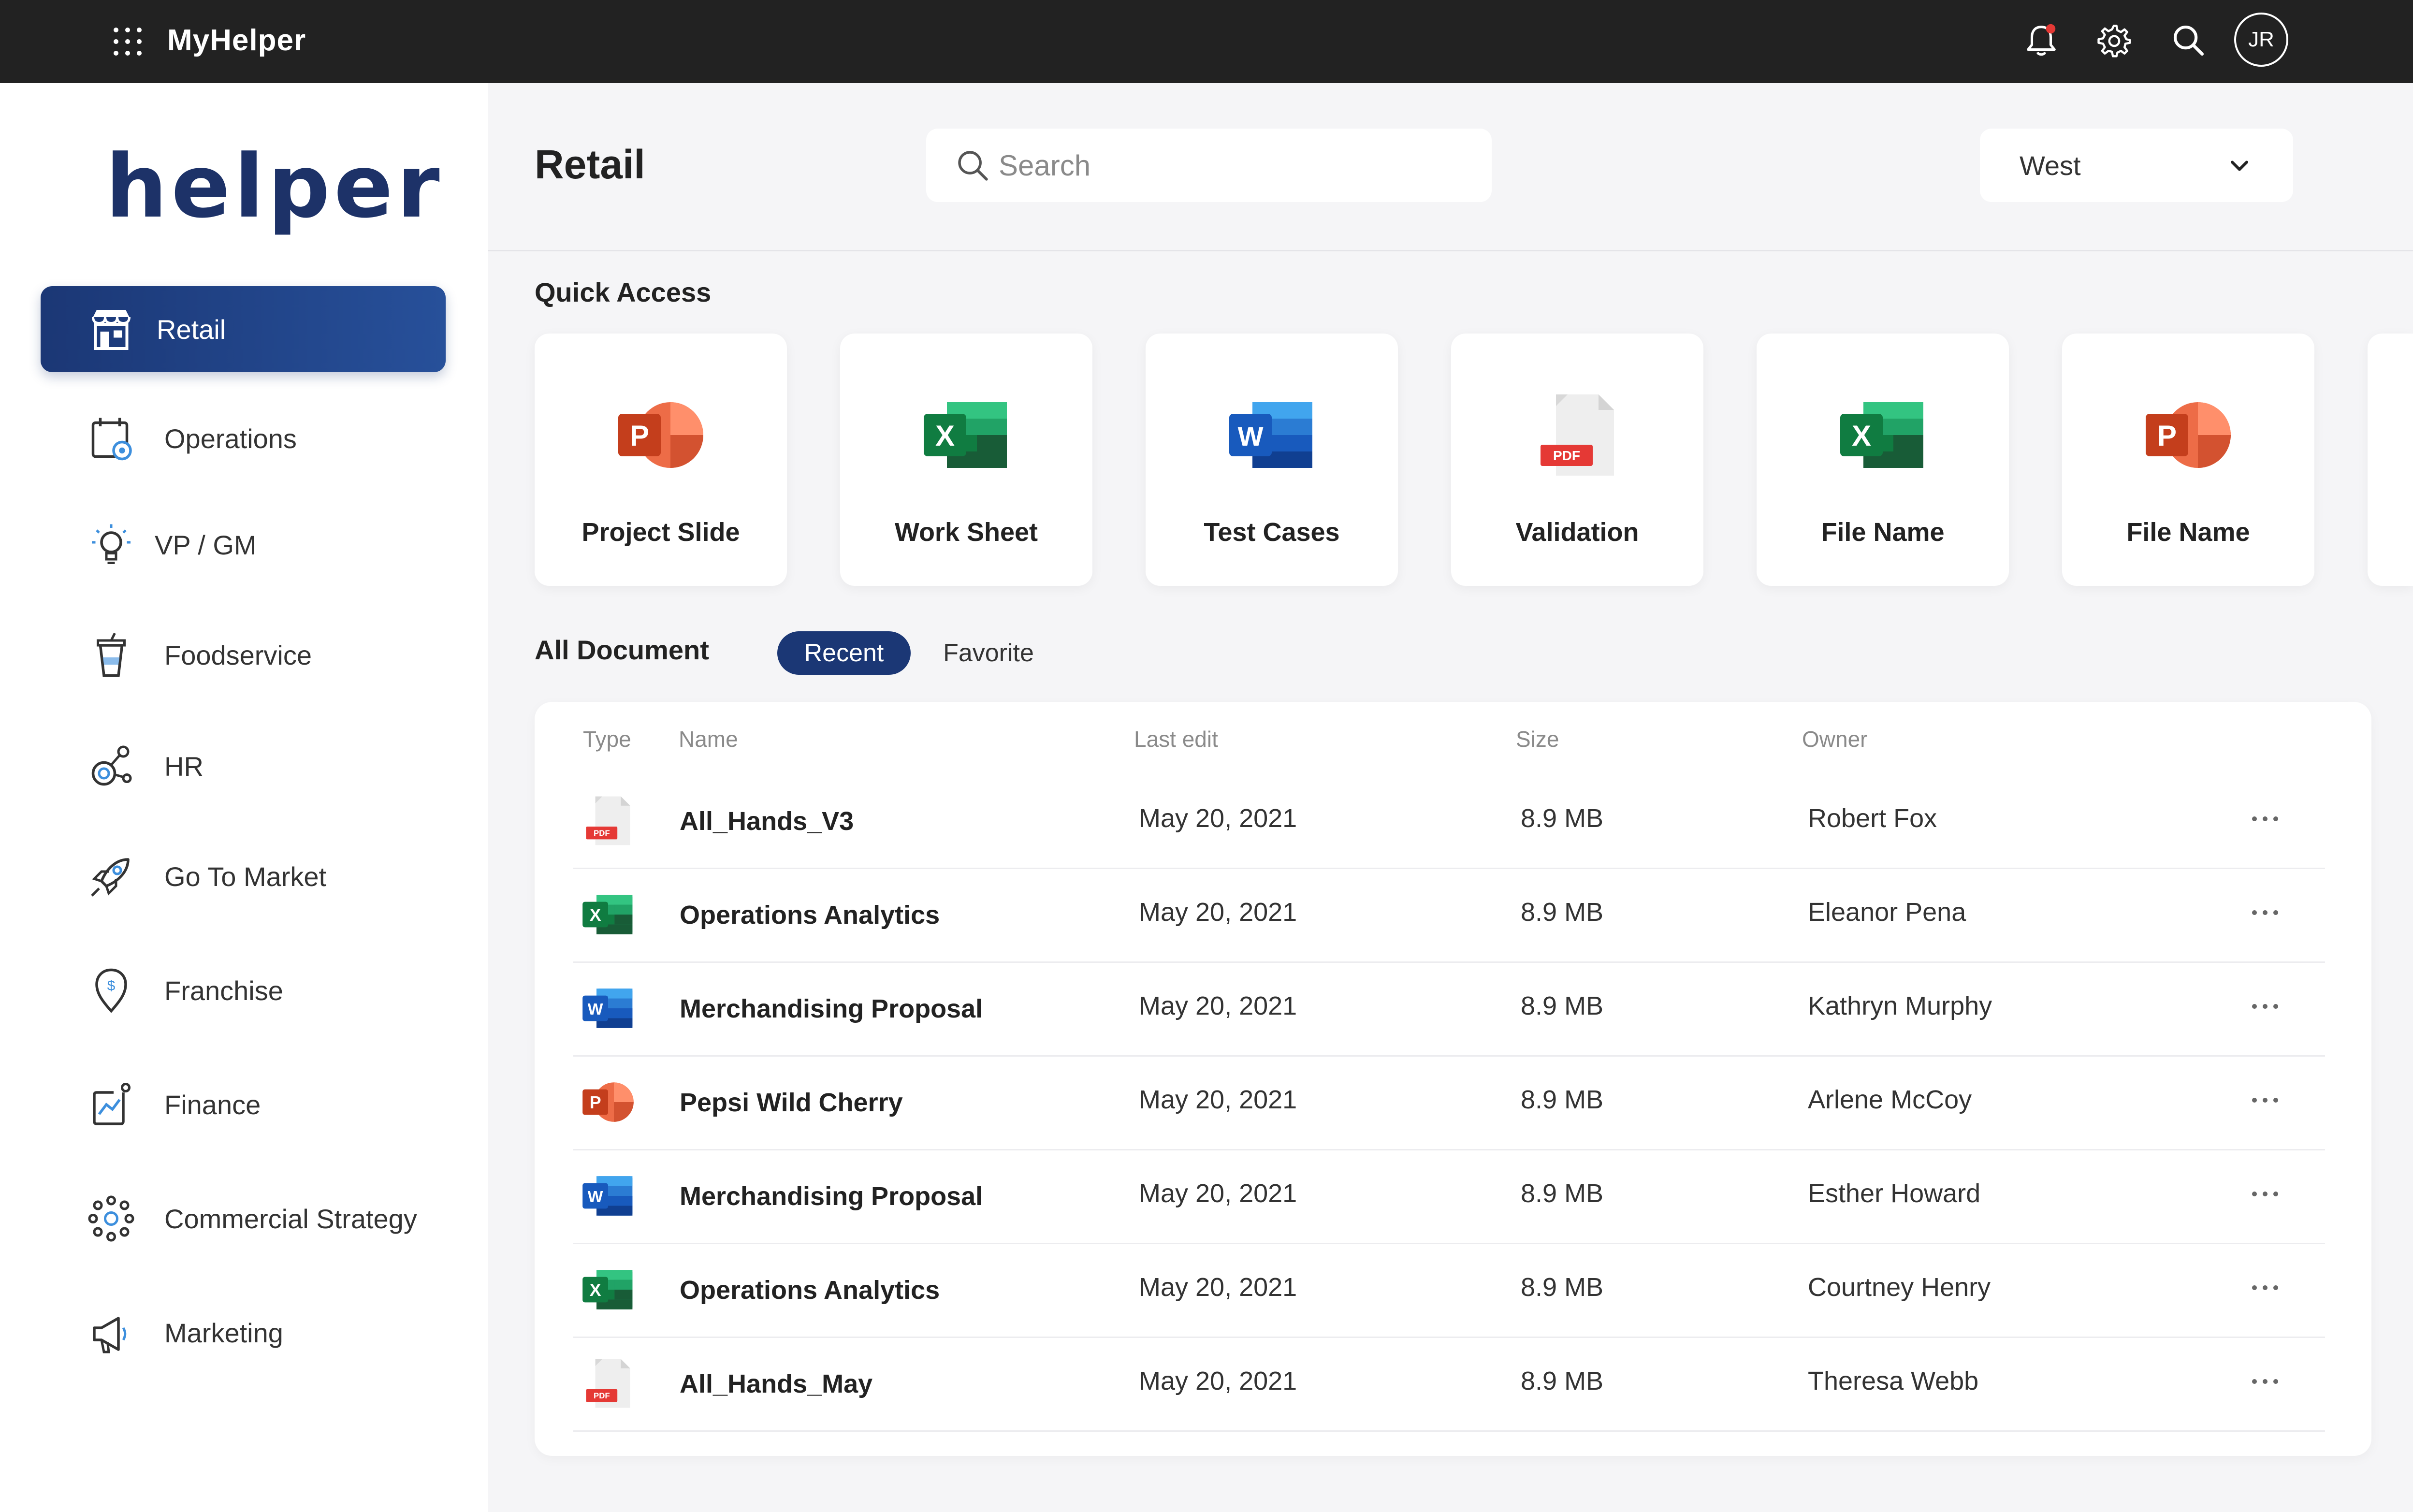  I want to click on global-search-button, so click(2188, 40).